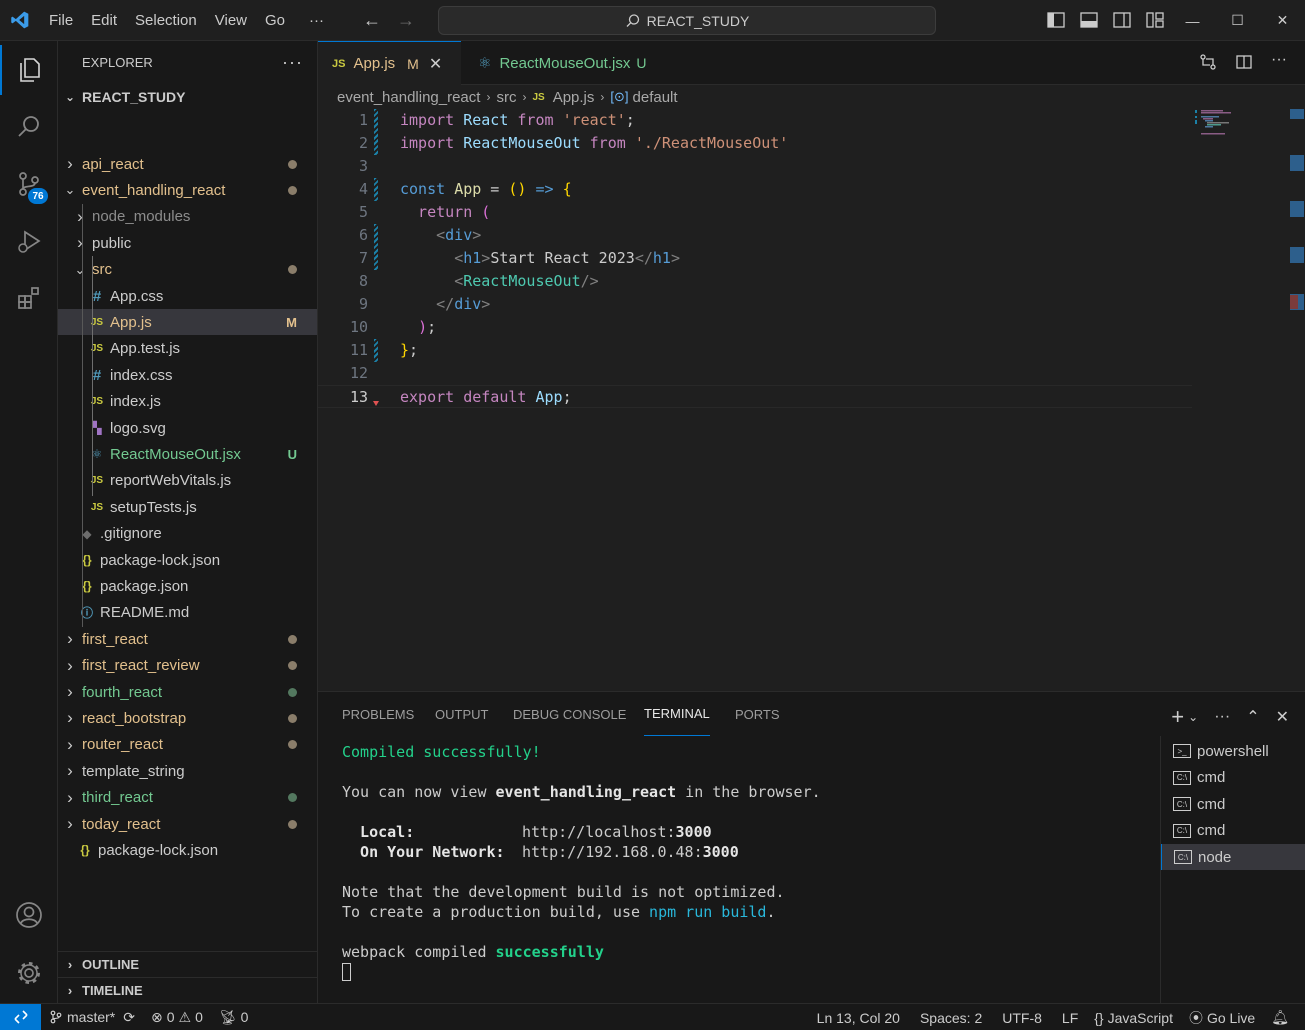  What do you see at coordinates (187, 613) in the screenshot?
I see `explorer-file: ⓘ README.md` at bounding box center [187, 613].